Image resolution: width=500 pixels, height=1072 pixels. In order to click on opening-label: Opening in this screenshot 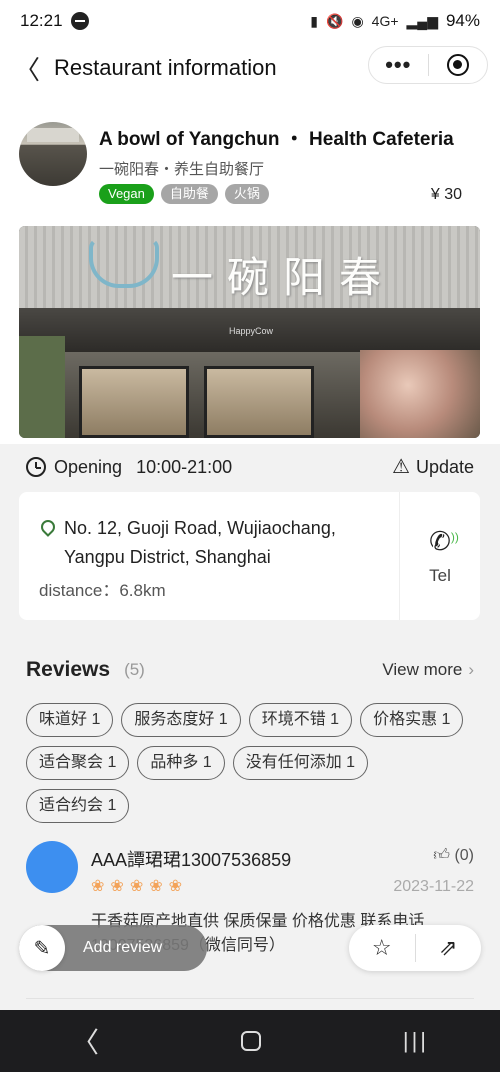, I will do `click(88, 466)`.